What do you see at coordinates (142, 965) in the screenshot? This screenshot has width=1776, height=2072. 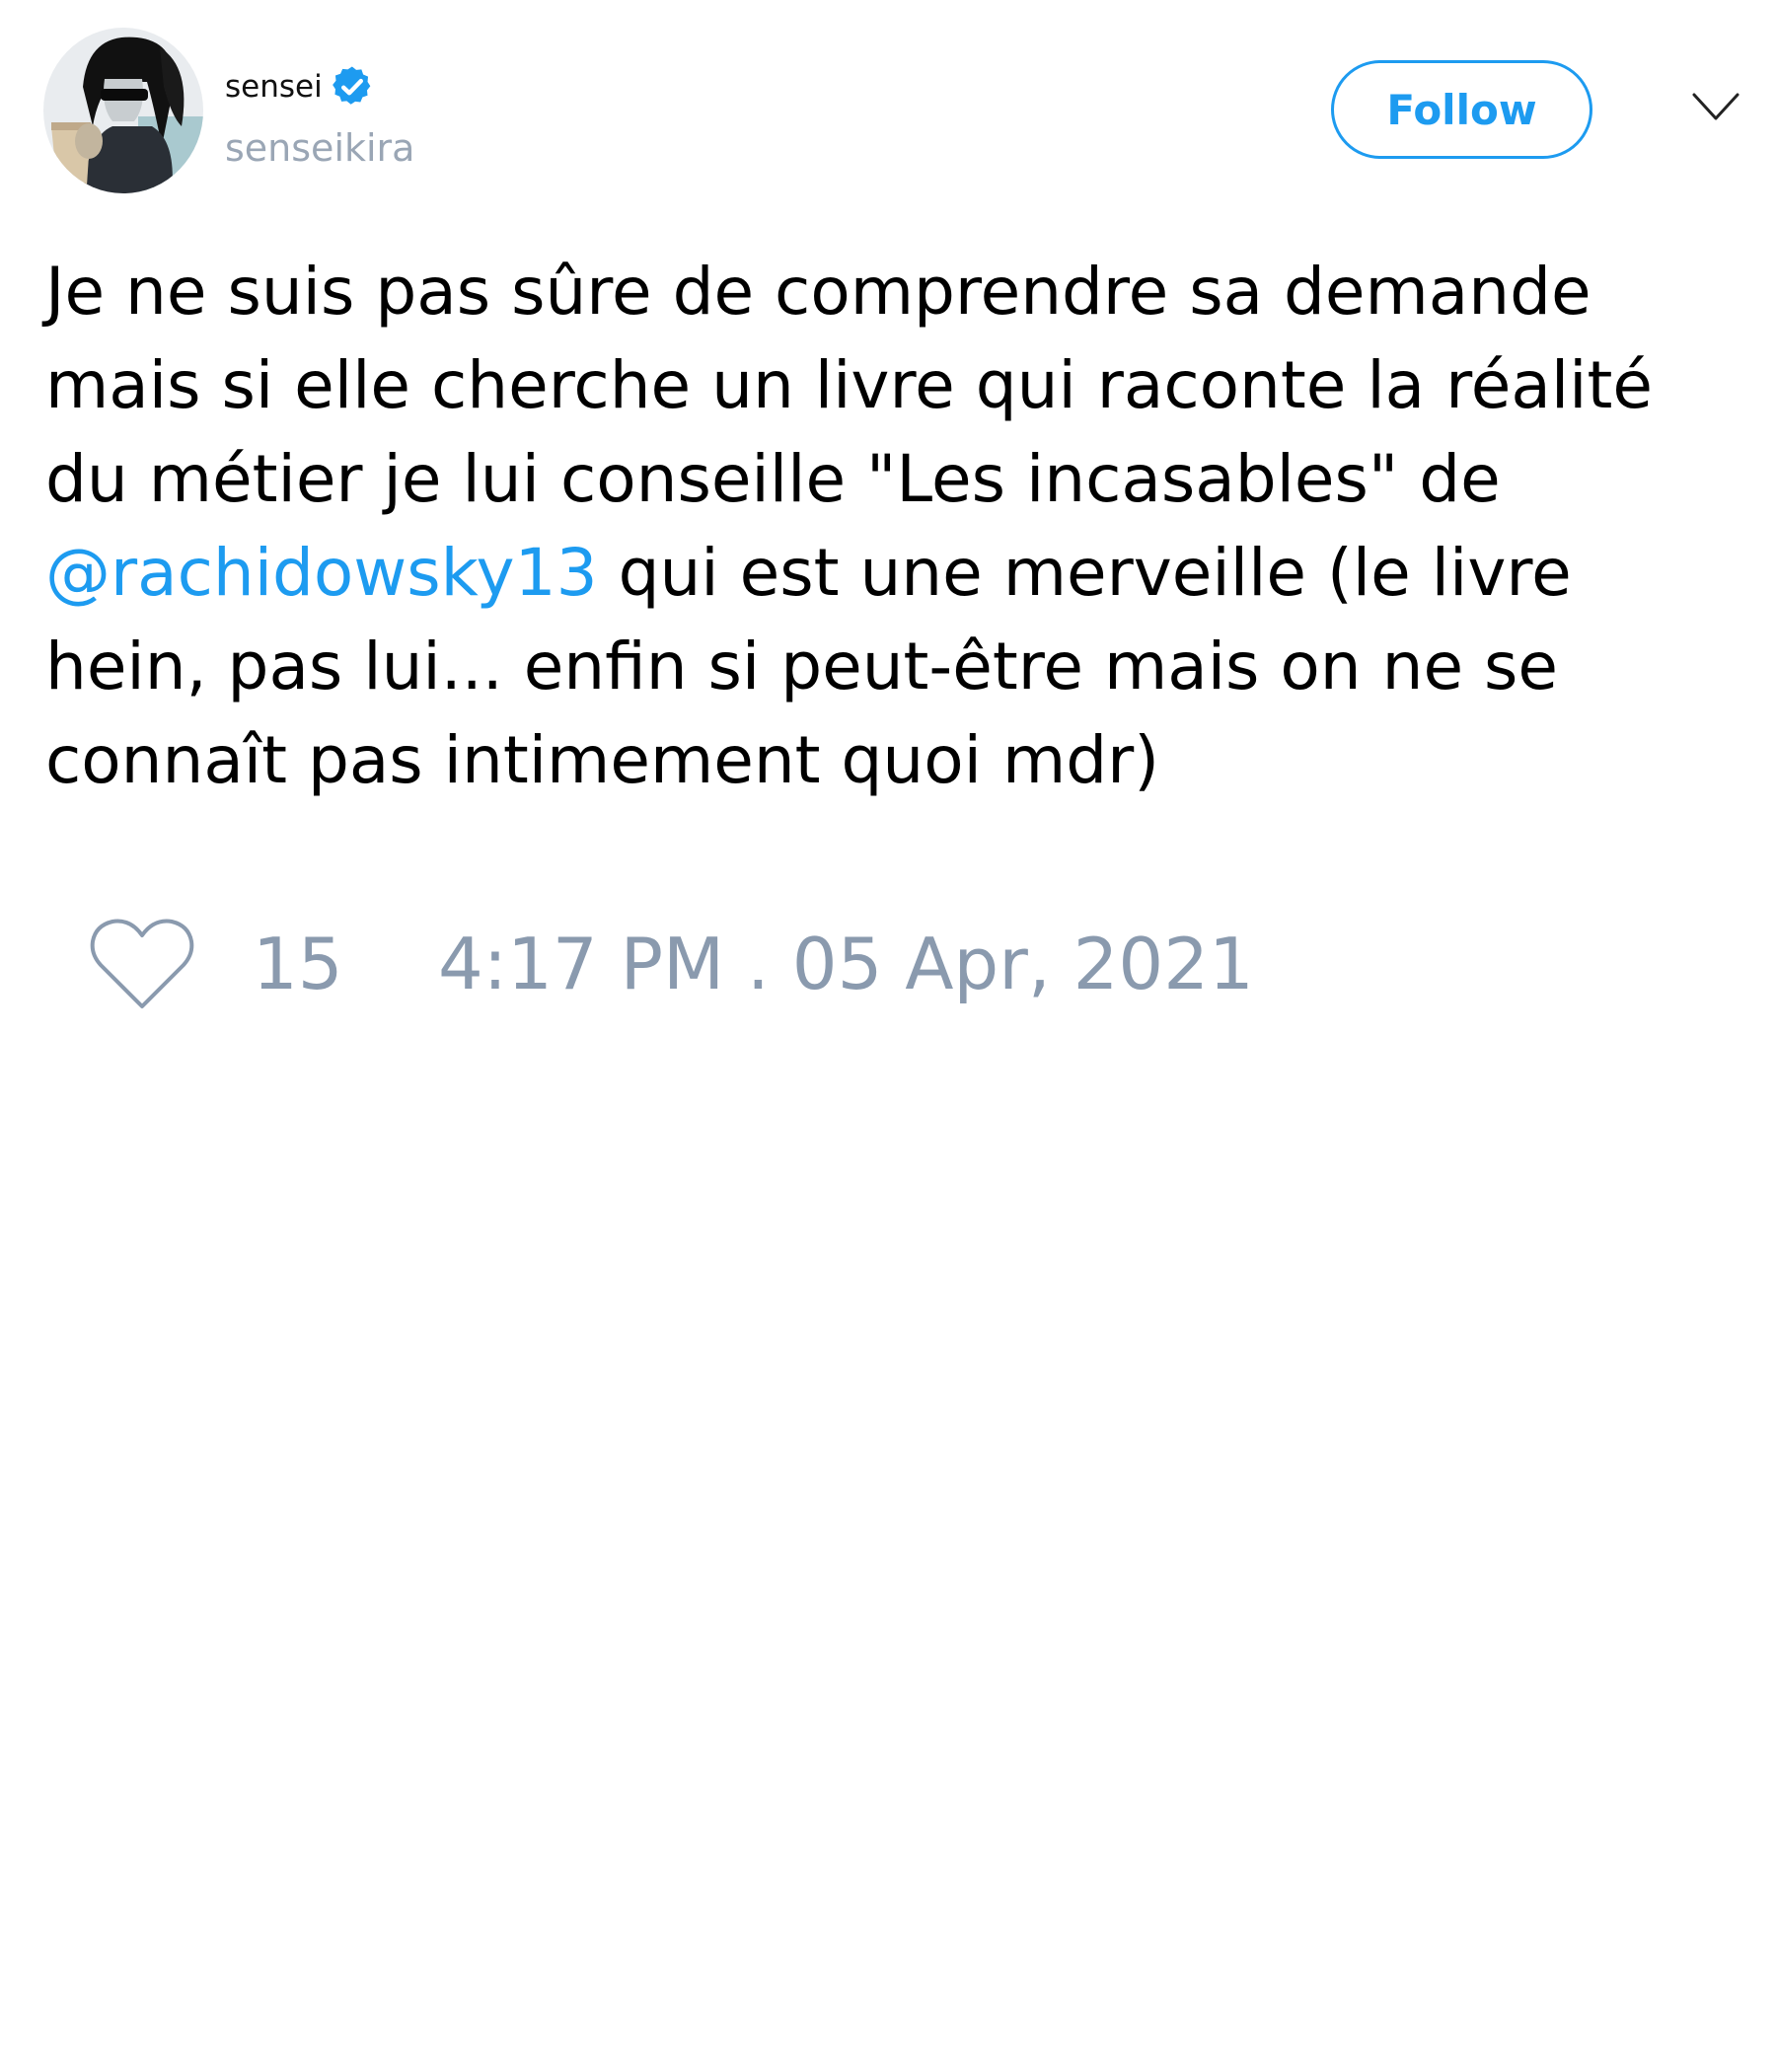 I see `heart-icon` at bounding box center [142, 965].